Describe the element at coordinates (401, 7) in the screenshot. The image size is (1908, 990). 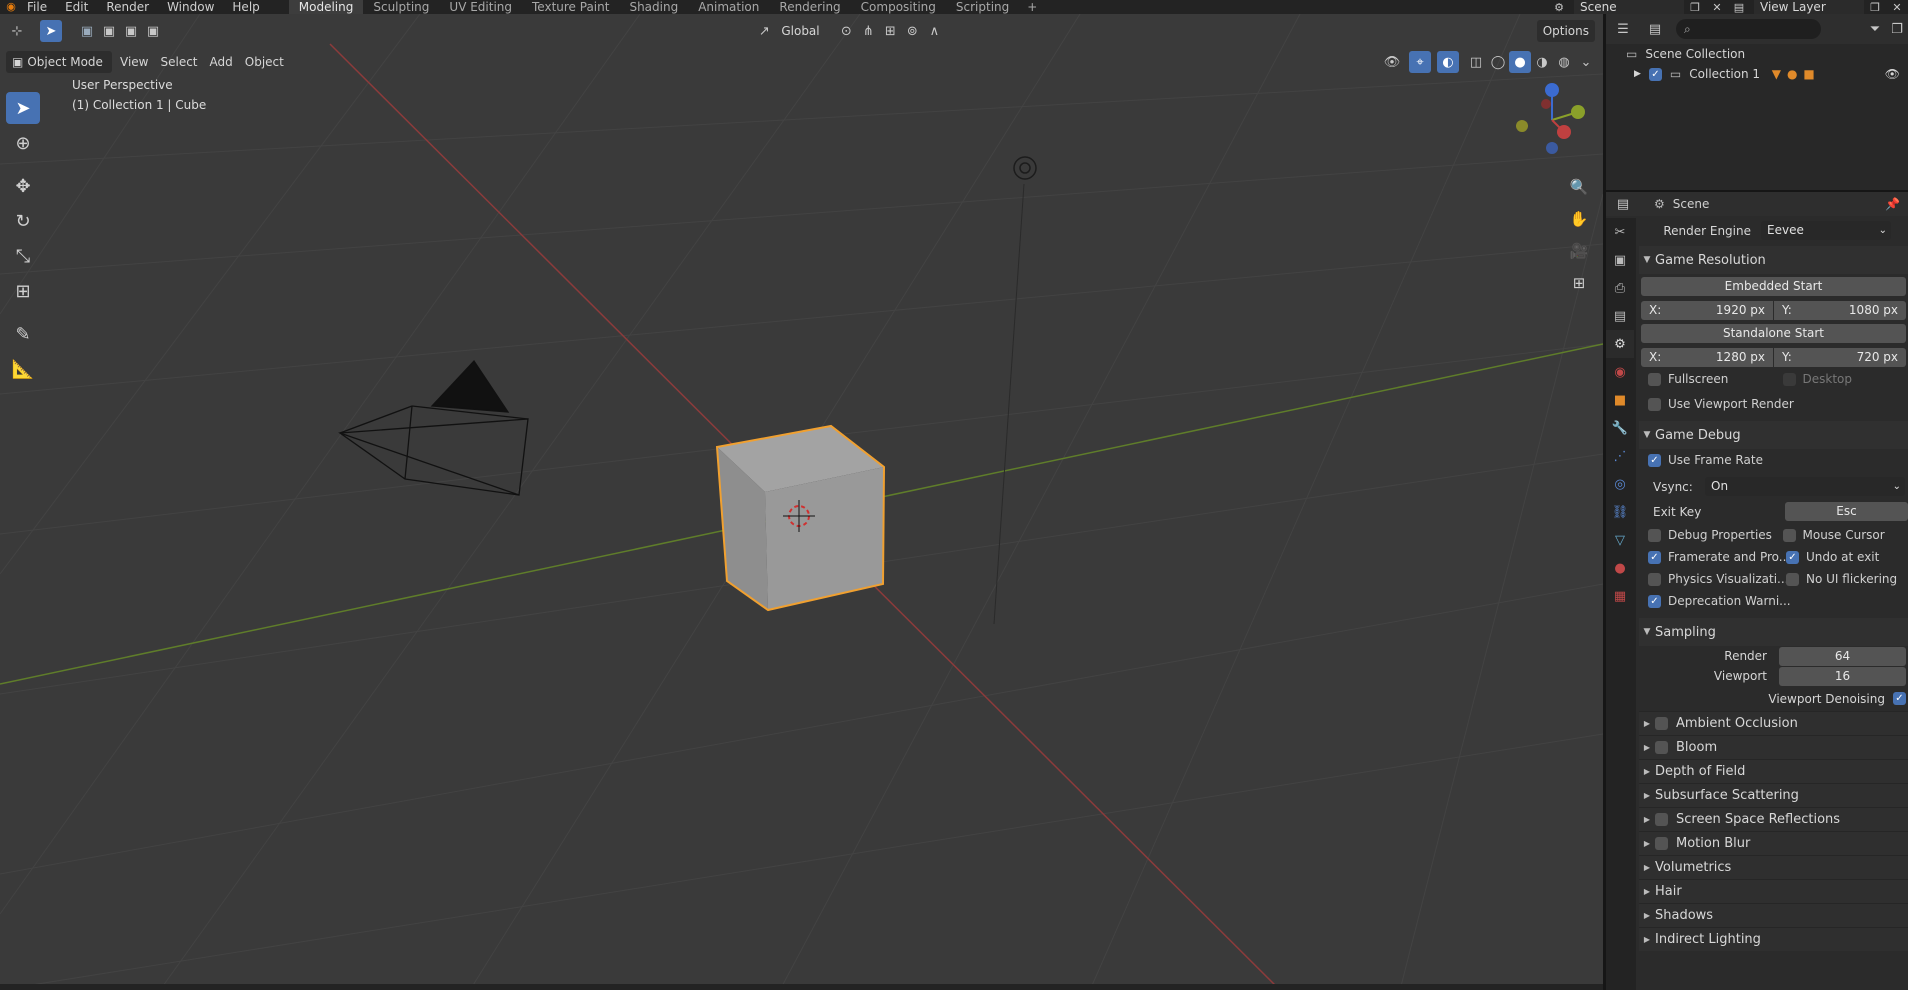
I see `tab-sculpting: Sculpting` at that location.